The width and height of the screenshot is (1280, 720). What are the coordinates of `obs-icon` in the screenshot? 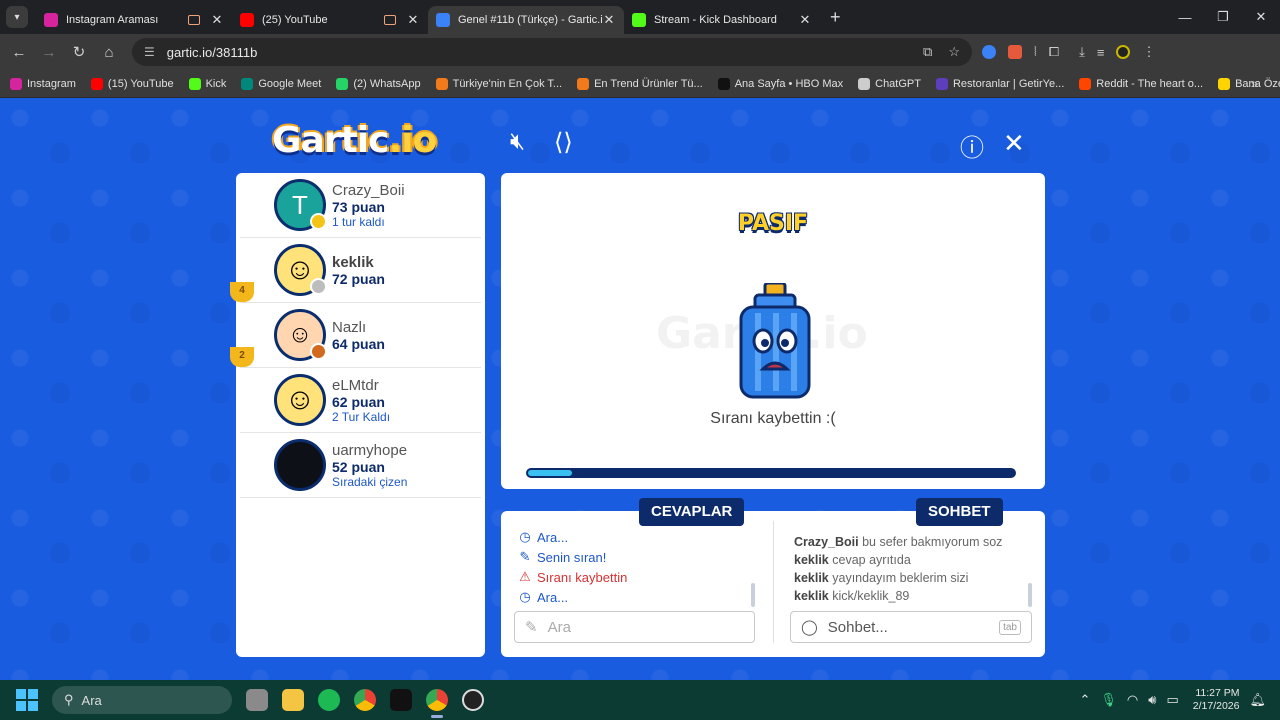 It's located at (473, 700).